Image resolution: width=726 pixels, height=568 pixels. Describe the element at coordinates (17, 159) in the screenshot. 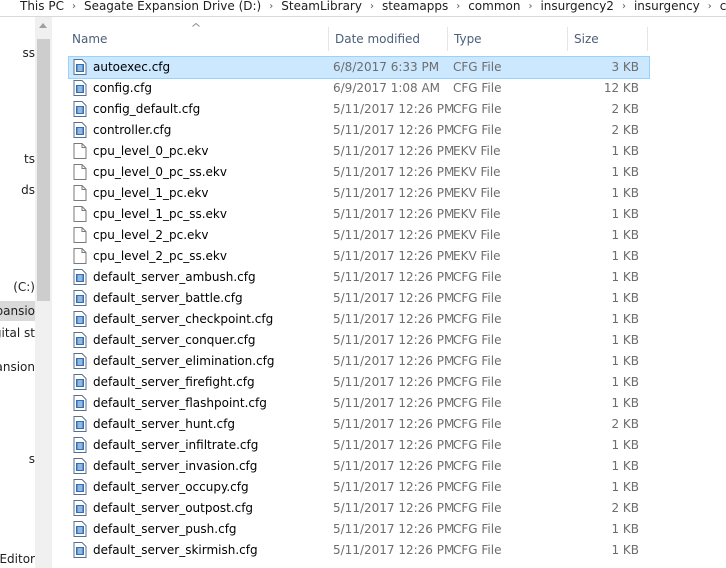

I see `nav-pane-item: ts` at that location.